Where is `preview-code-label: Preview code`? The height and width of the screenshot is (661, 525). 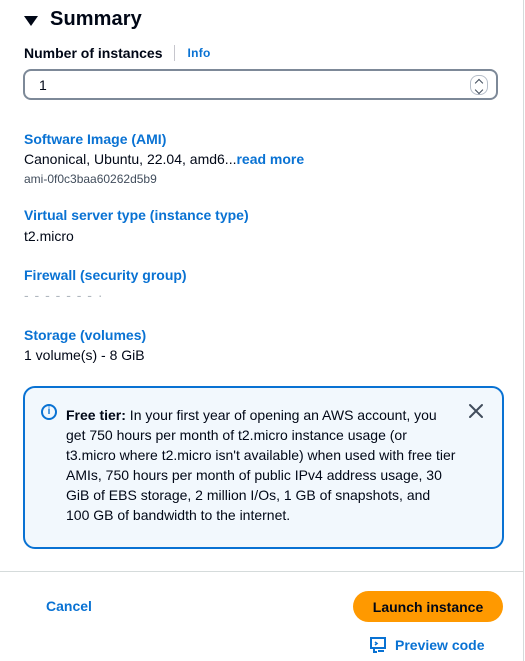
preview-code-label: Preview code is located at coordinates (440, 645).